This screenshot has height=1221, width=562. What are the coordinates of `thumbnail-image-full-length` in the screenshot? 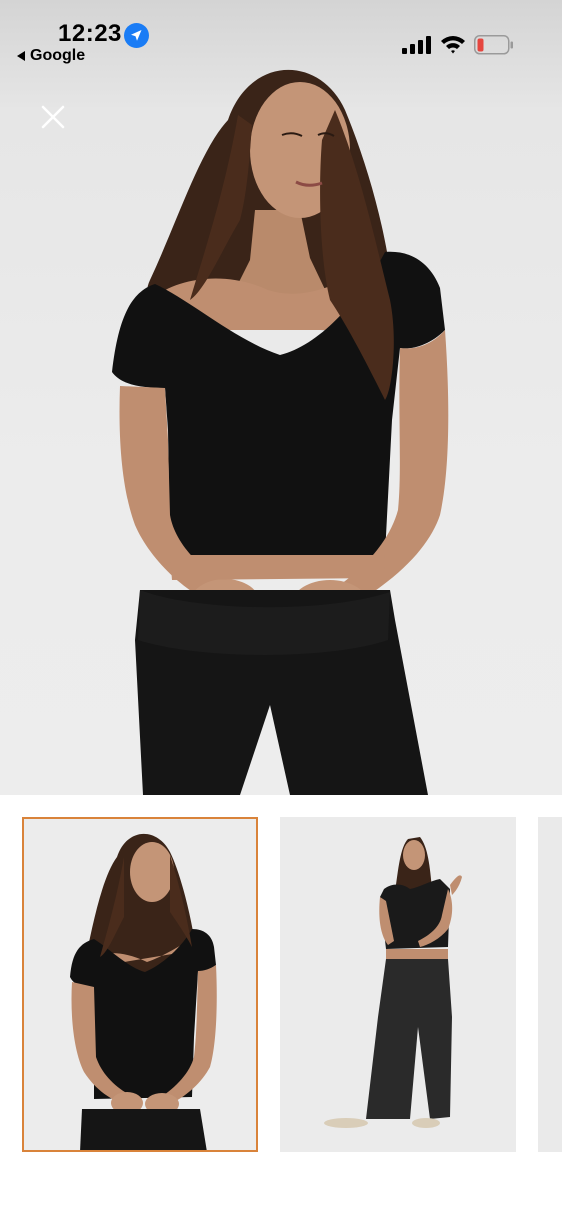 It's located at (398, 984).